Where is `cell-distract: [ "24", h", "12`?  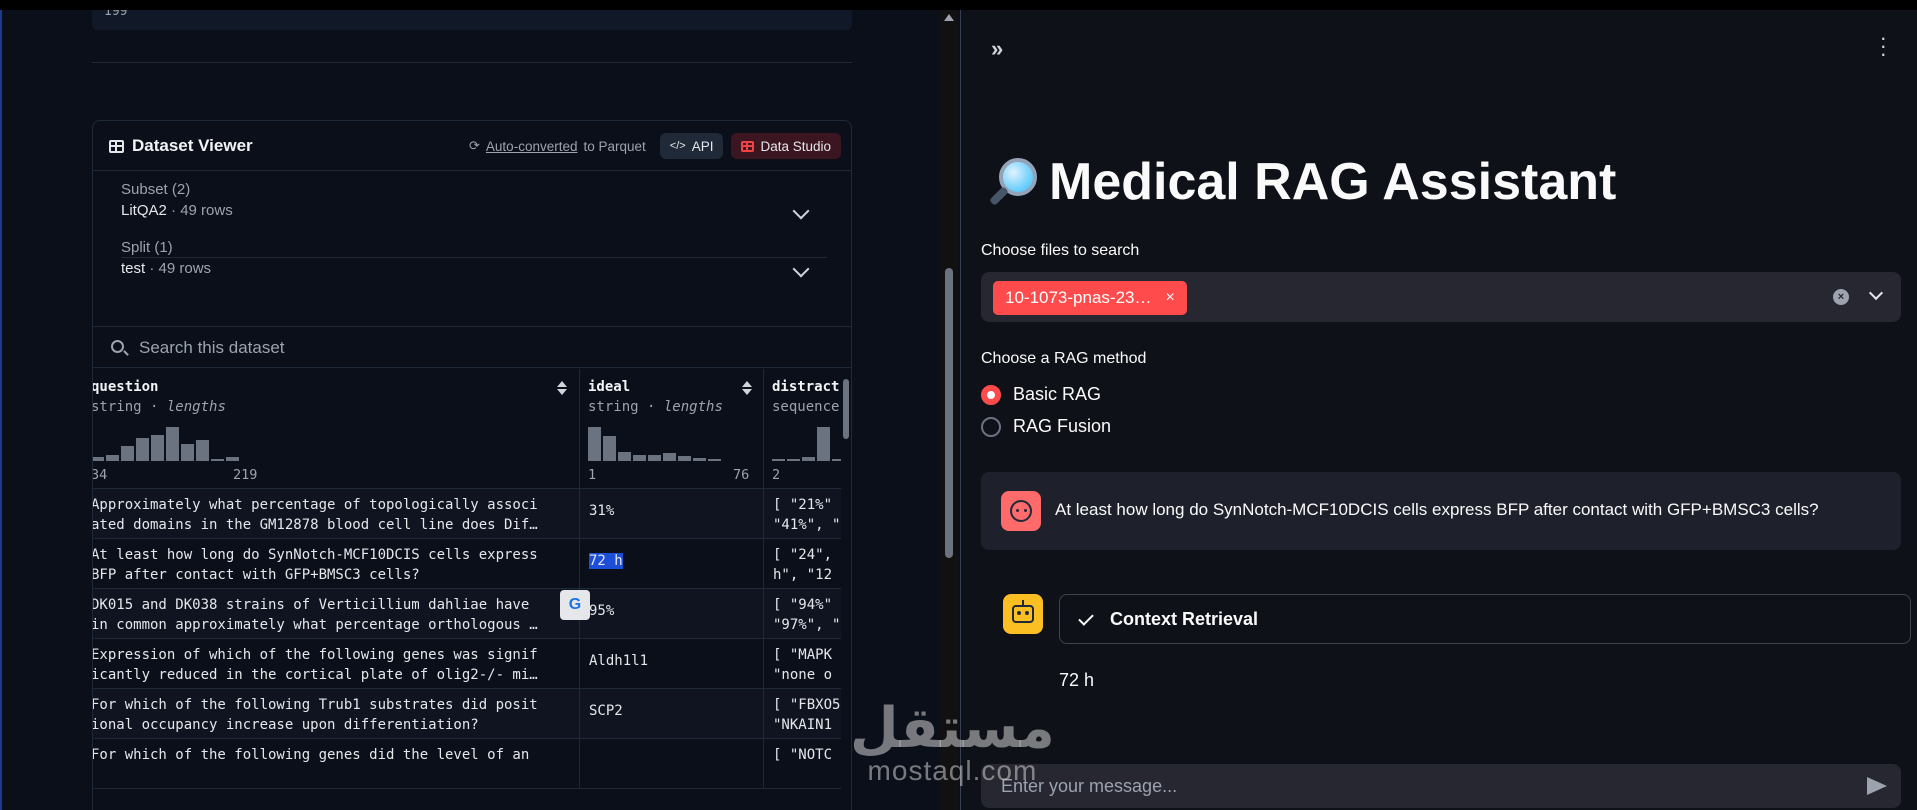 cell-distract: [ "24", h", "12 is located at coordinates (802, 565).